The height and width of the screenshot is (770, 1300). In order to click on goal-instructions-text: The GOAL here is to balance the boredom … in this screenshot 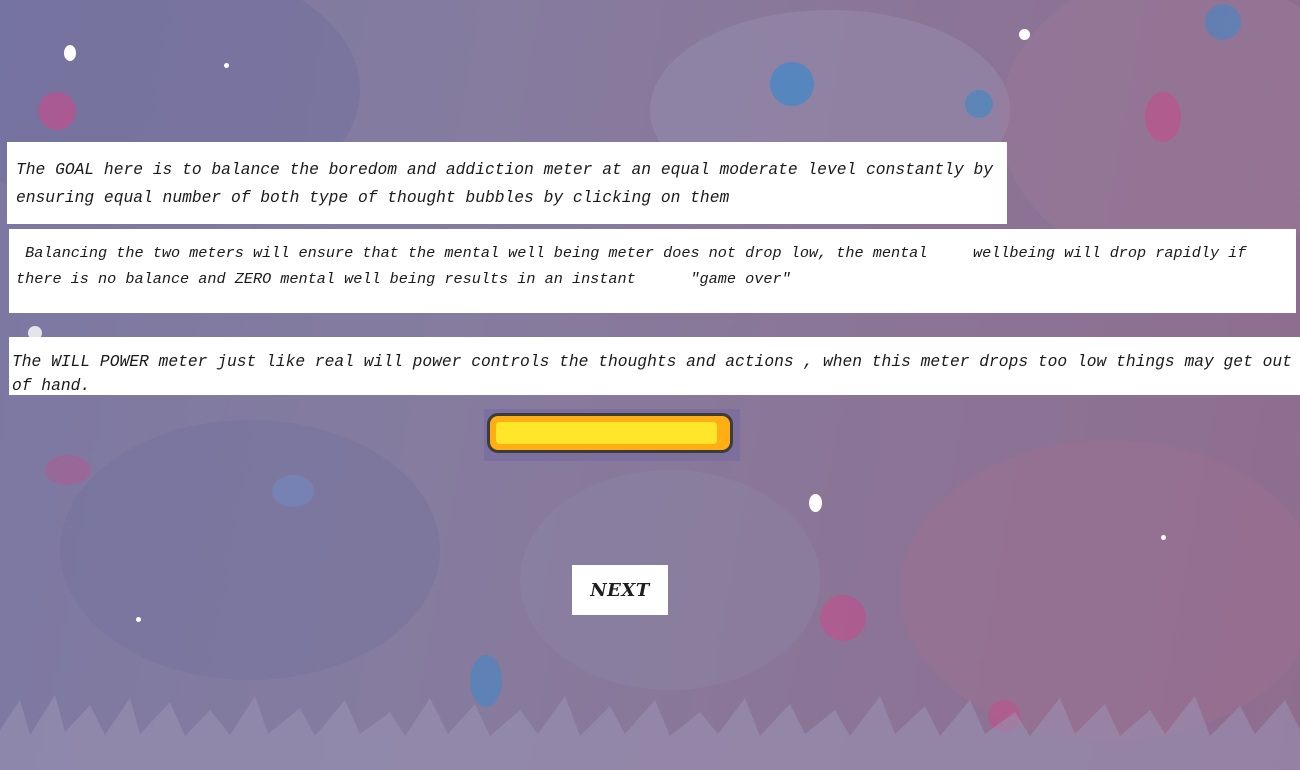, I will do `click(509, 183)`.